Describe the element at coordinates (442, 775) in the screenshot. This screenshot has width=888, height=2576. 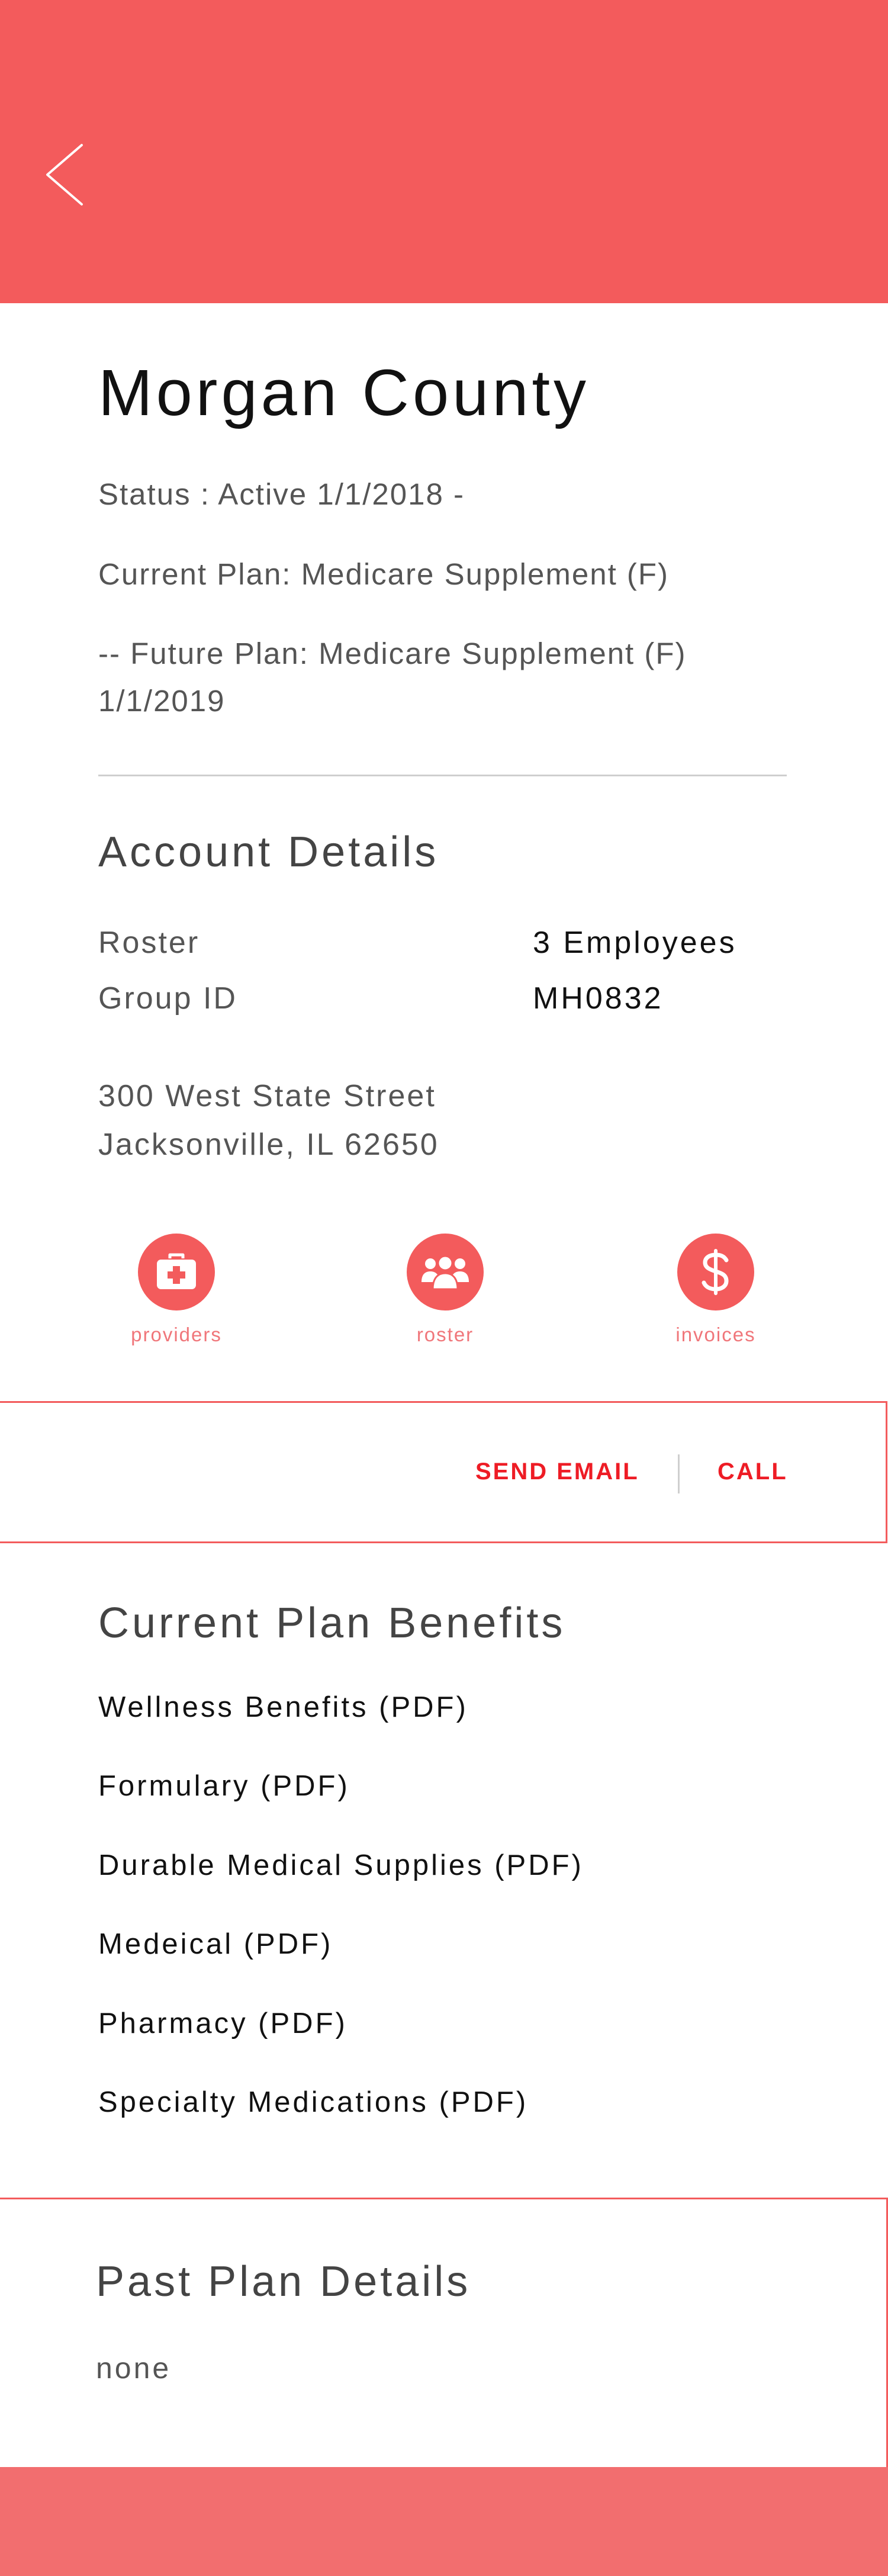
I see `divider` at that location.